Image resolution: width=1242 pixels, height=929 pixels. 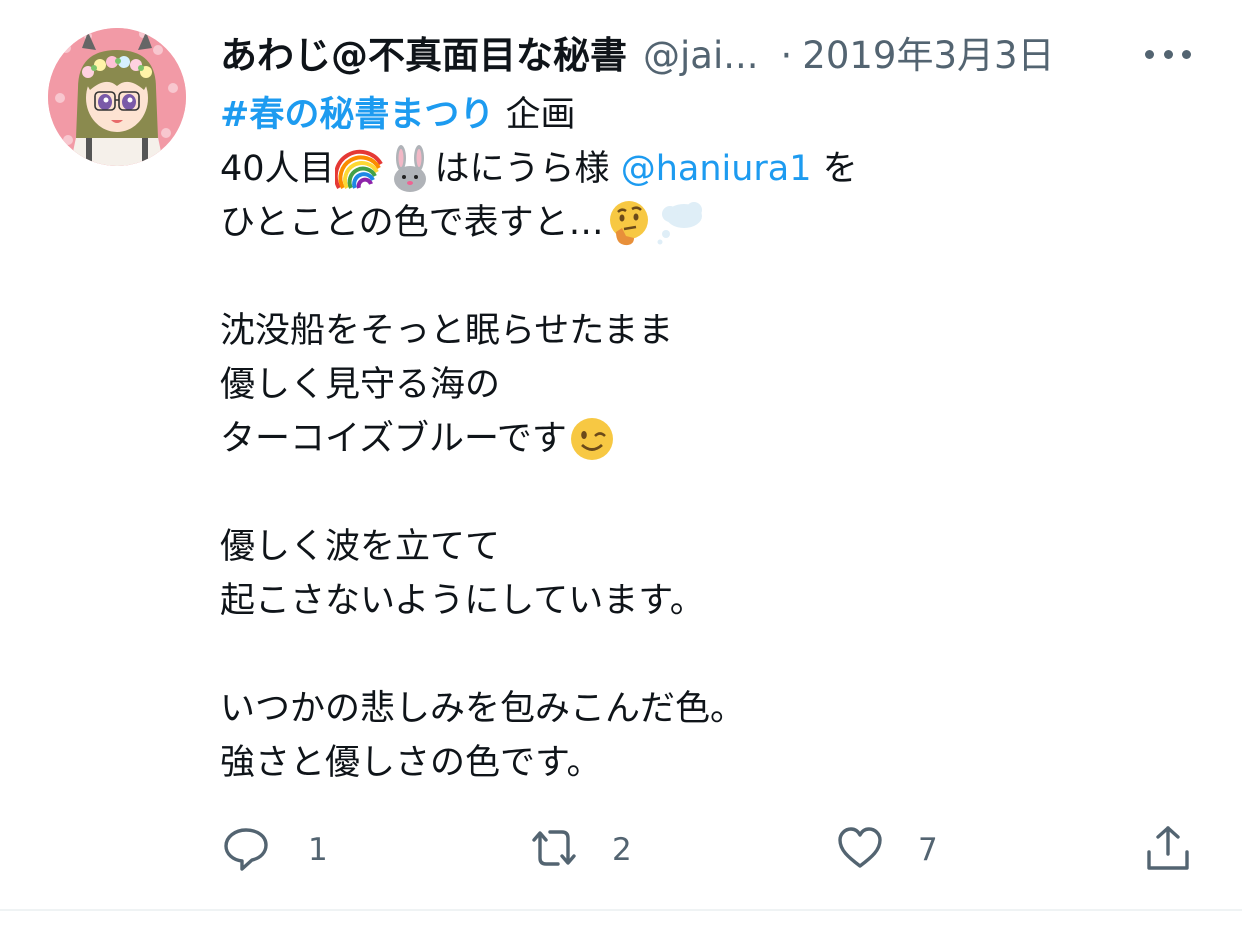 What do you see at coordinates (393, 439) in the screenshot?
I see `tweet-text-segment: ターコイズブルーです` at bounding box center [393, 439].